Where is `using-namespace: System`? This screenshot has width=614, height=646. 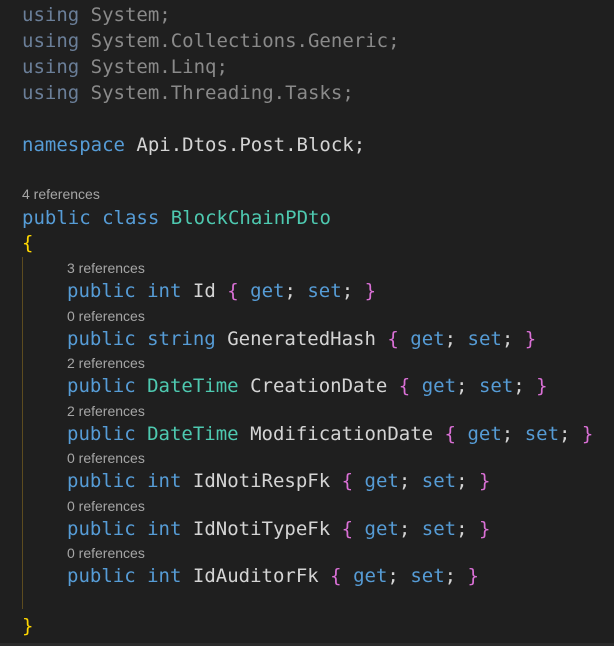 using-namespace: System is located at coordinates (125, 15).